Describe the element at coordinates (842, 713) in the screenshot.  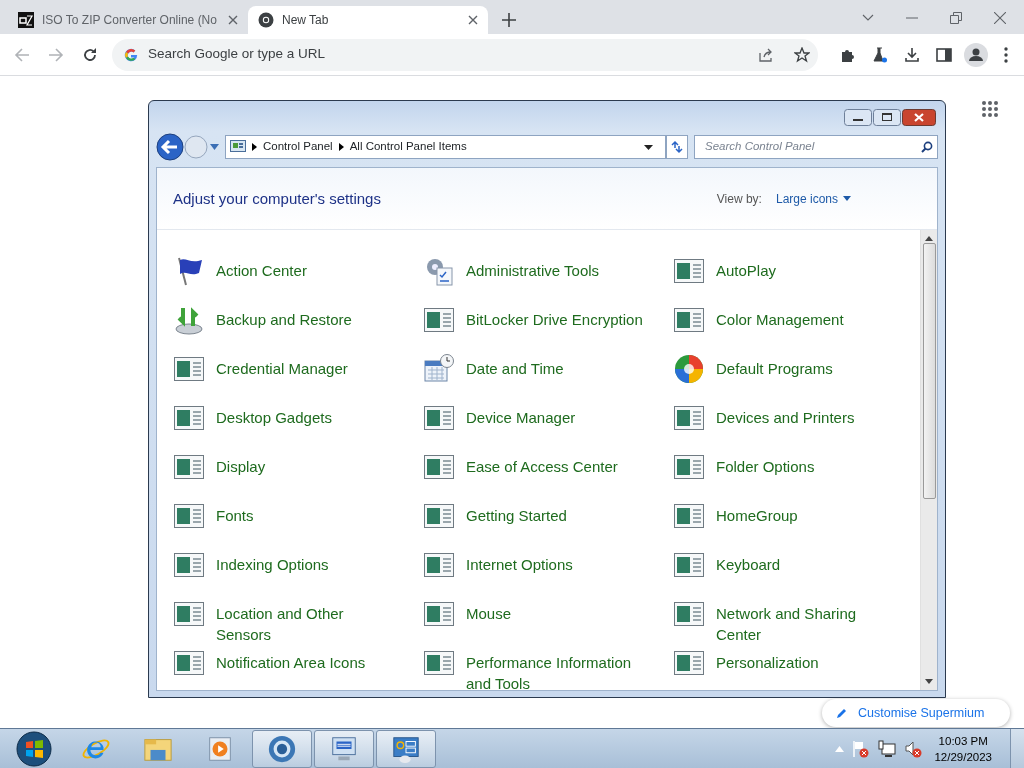
I see `pencil-icon` at that location.